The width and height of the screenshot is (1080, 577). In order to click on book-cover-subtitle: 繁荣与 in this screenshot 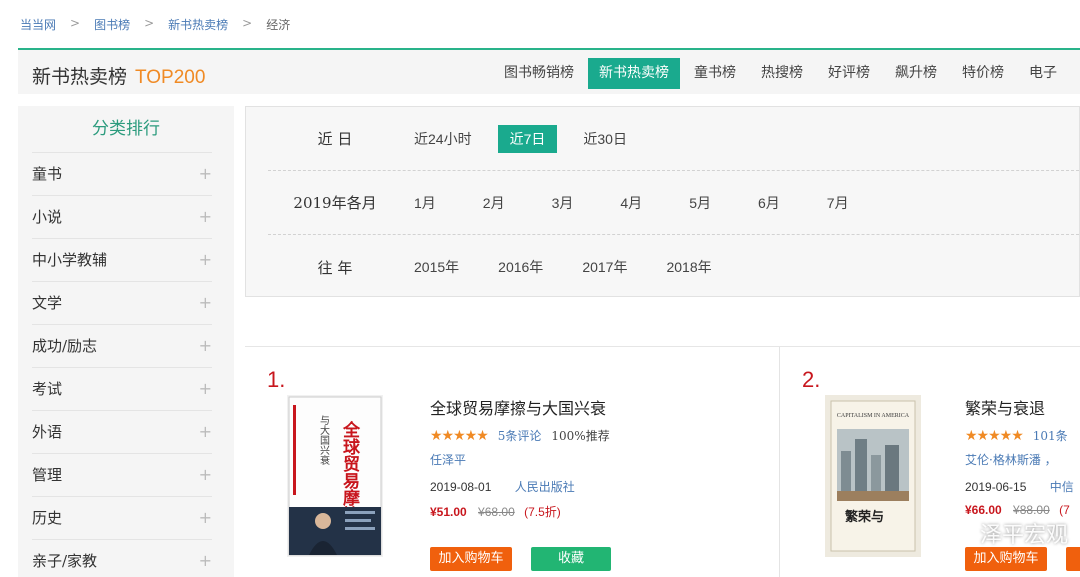, I will do `click(864, 517)`.